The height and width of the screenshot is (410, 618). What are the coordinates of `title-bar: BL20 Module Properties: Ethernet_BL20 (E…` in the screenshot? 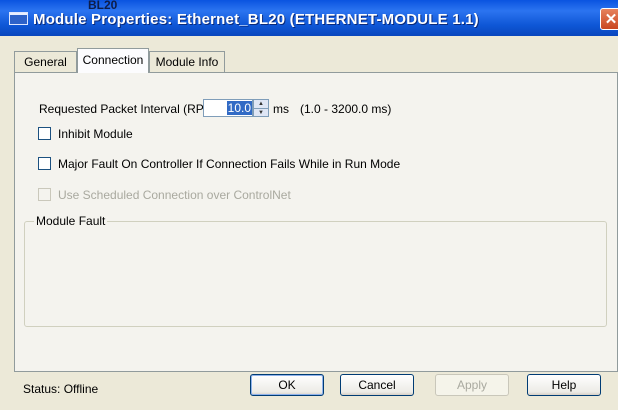 It's located at (309, 18).